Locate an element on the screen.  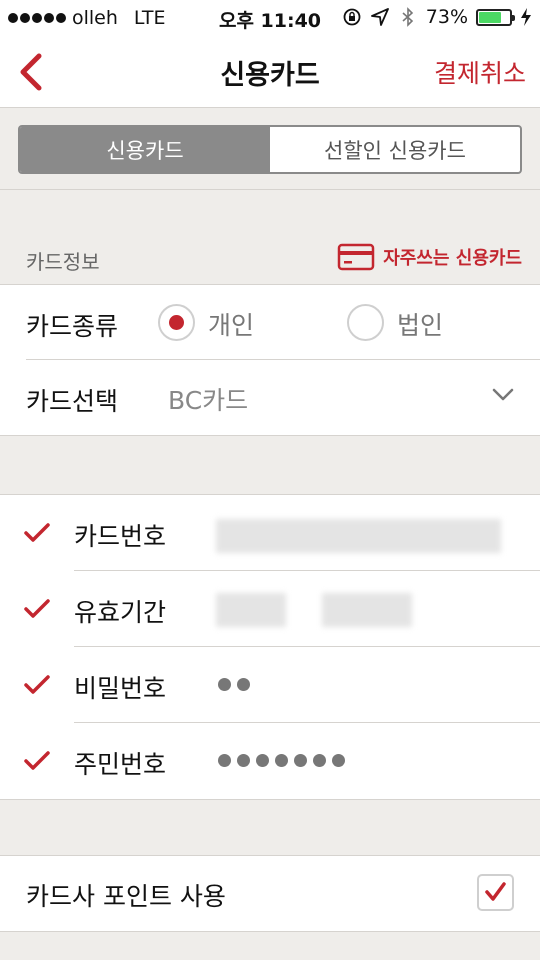
favorite-cards-label: 자주쓰는 신용카드 is located at coordinates (452, 258).